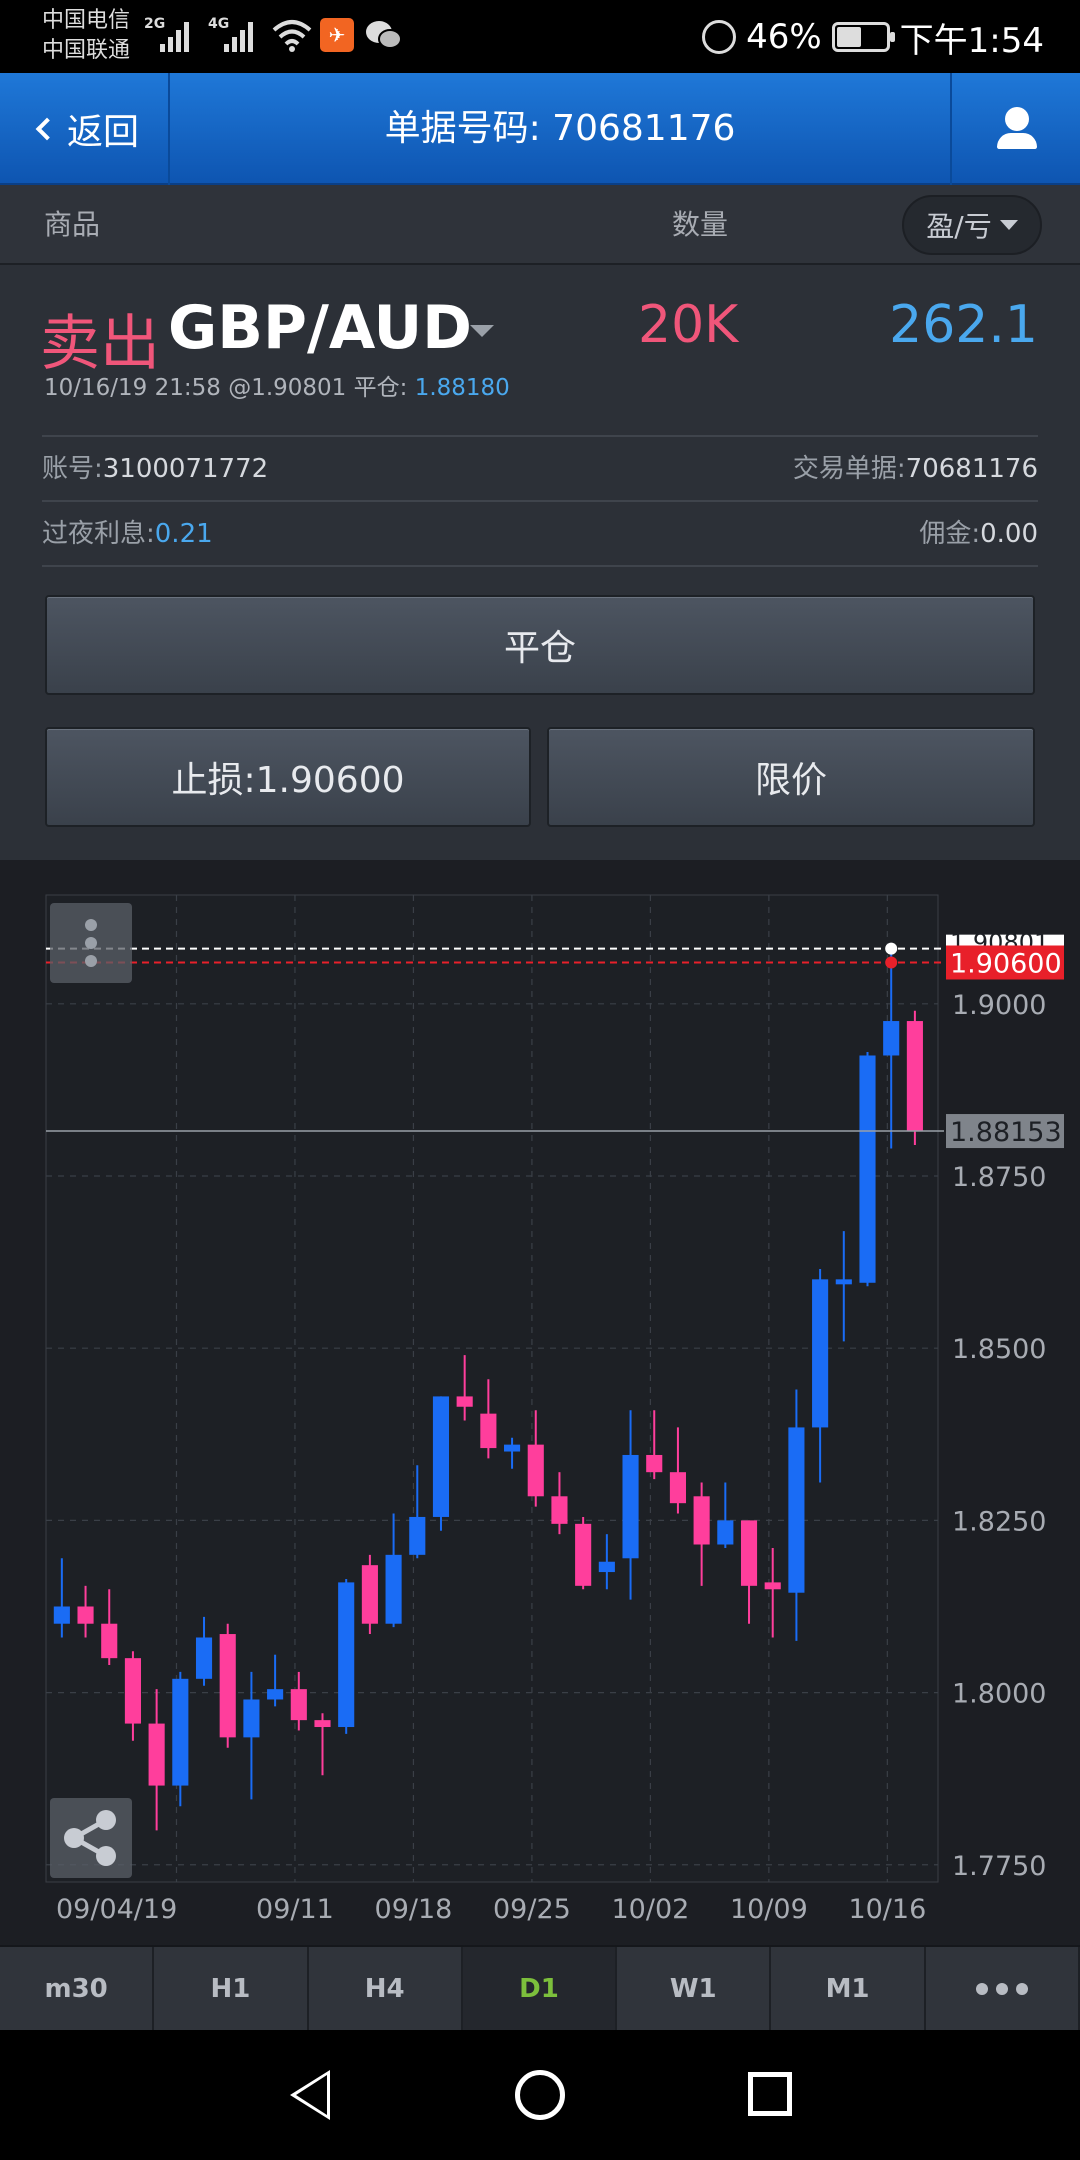  What do you see at coordinates (320, 328) in the screenshot?
I see `trade-symbol: GBP/AUD` at bounding box center [320, 328].